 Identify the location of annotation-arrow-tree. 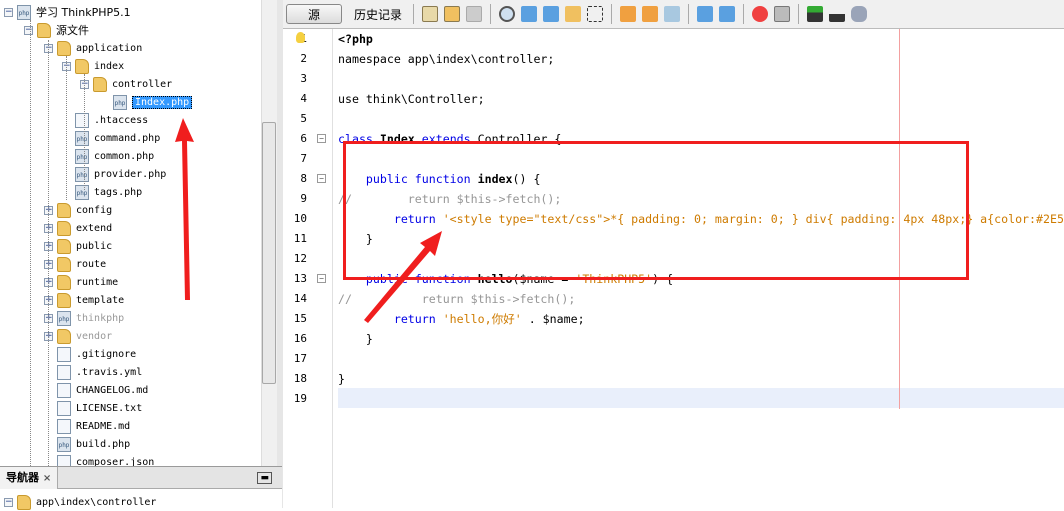
(184, 209).